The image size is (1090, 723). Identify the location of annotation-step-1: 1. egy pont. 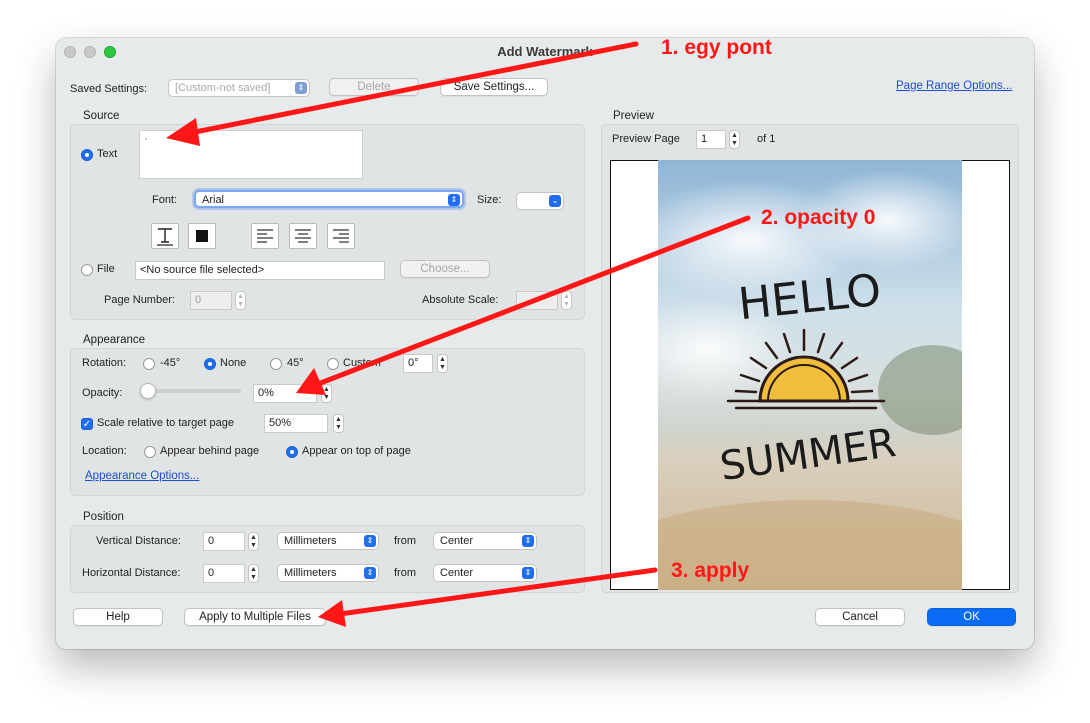
(716, 47).